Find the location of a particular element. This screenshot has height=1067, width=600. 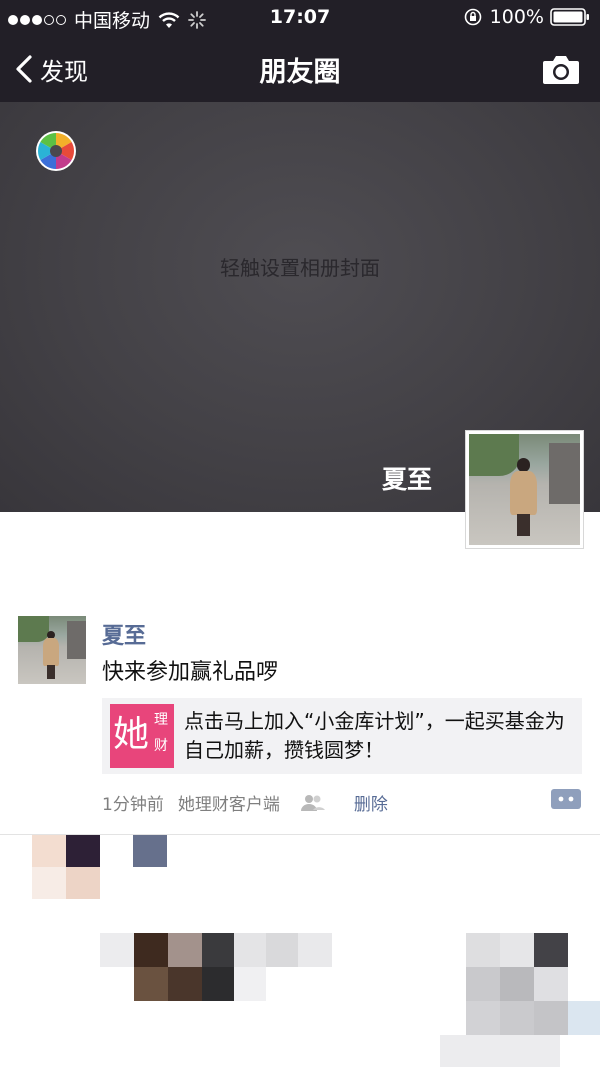

post-meta: 1分钟前 她理财客户端 删除 is located at coordinates (245, 802).